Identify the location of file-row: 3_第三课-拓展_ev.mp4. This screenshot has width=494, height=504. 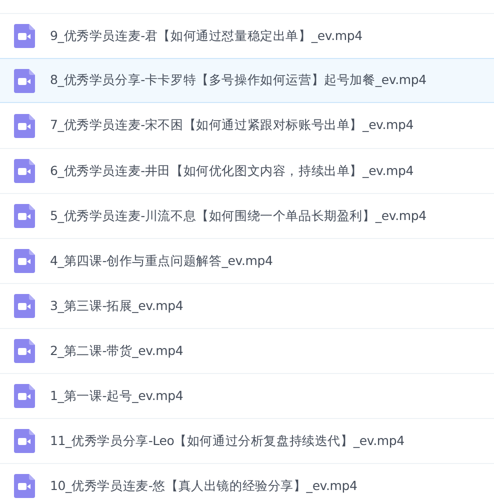
(247, 305).